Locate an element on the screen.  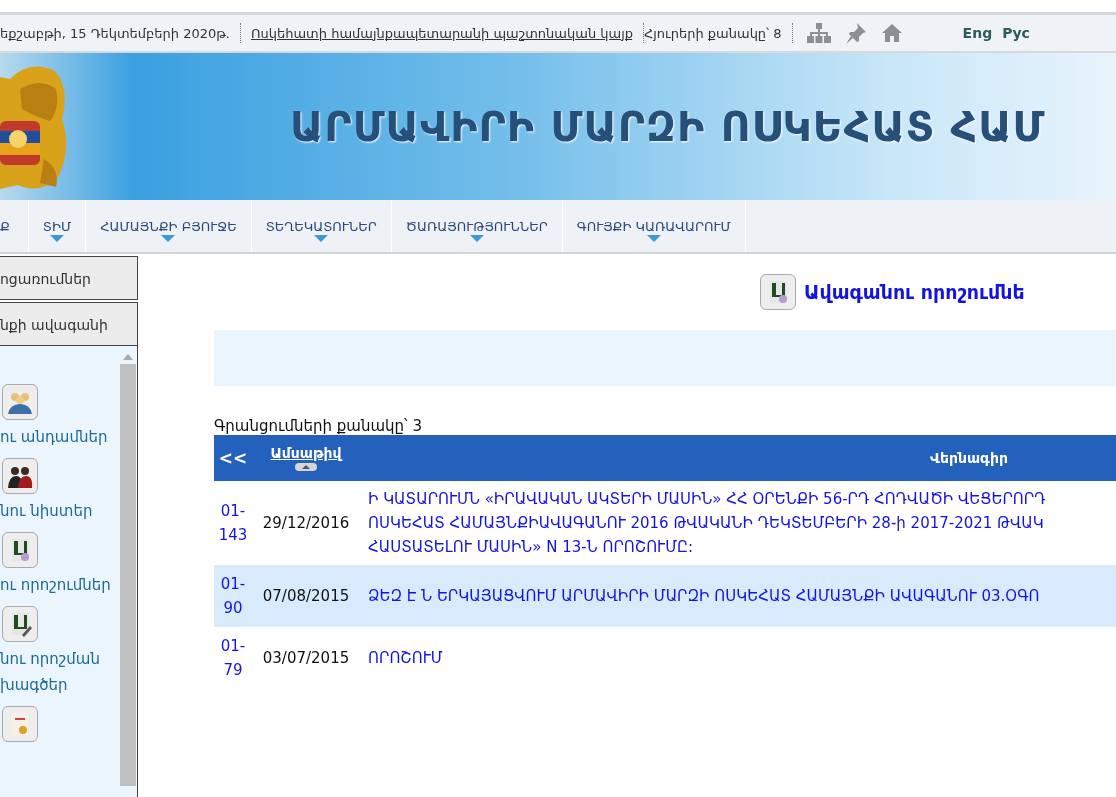
scroll-up-icon is located at coordinates (128, 357).